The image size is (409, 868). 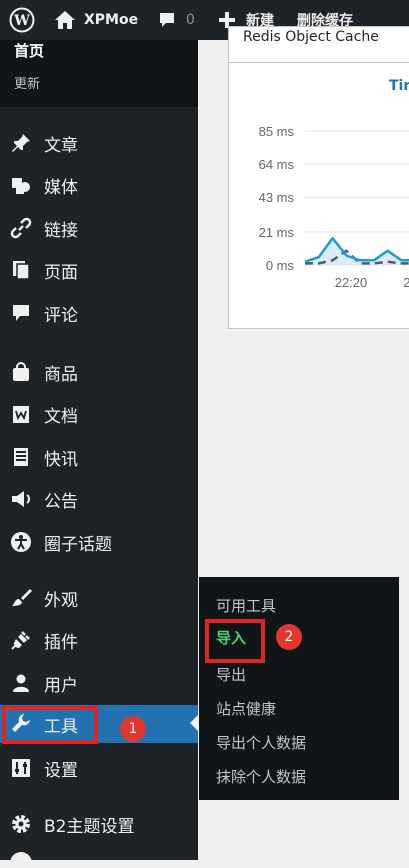 I want to click on sidebar-item-label: 媒体, so click(x=61, y=187).